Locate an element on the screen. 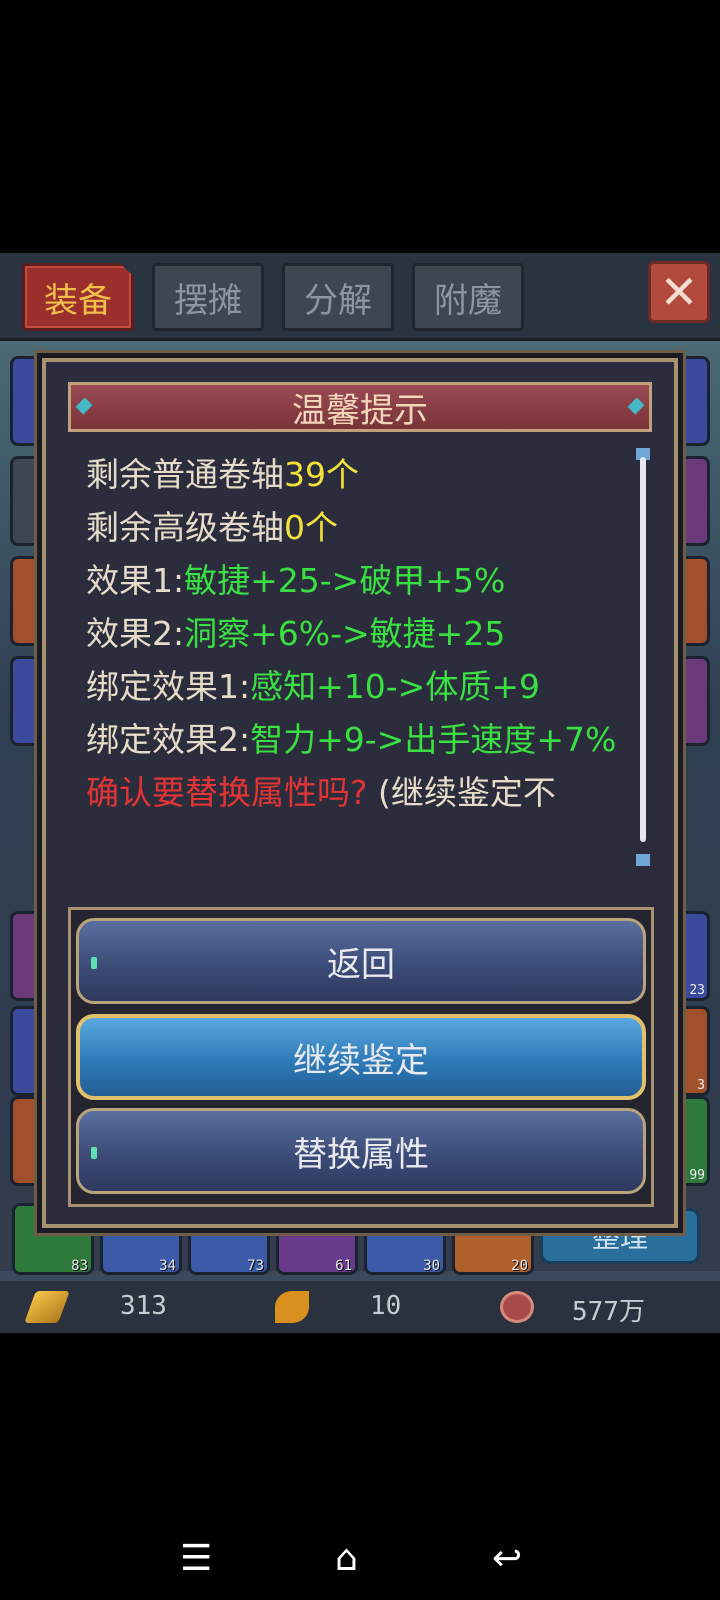  line-bound-effect-2: 绑定效果2:智力+9->出手速度+7% is located at coordinates (366, 739).